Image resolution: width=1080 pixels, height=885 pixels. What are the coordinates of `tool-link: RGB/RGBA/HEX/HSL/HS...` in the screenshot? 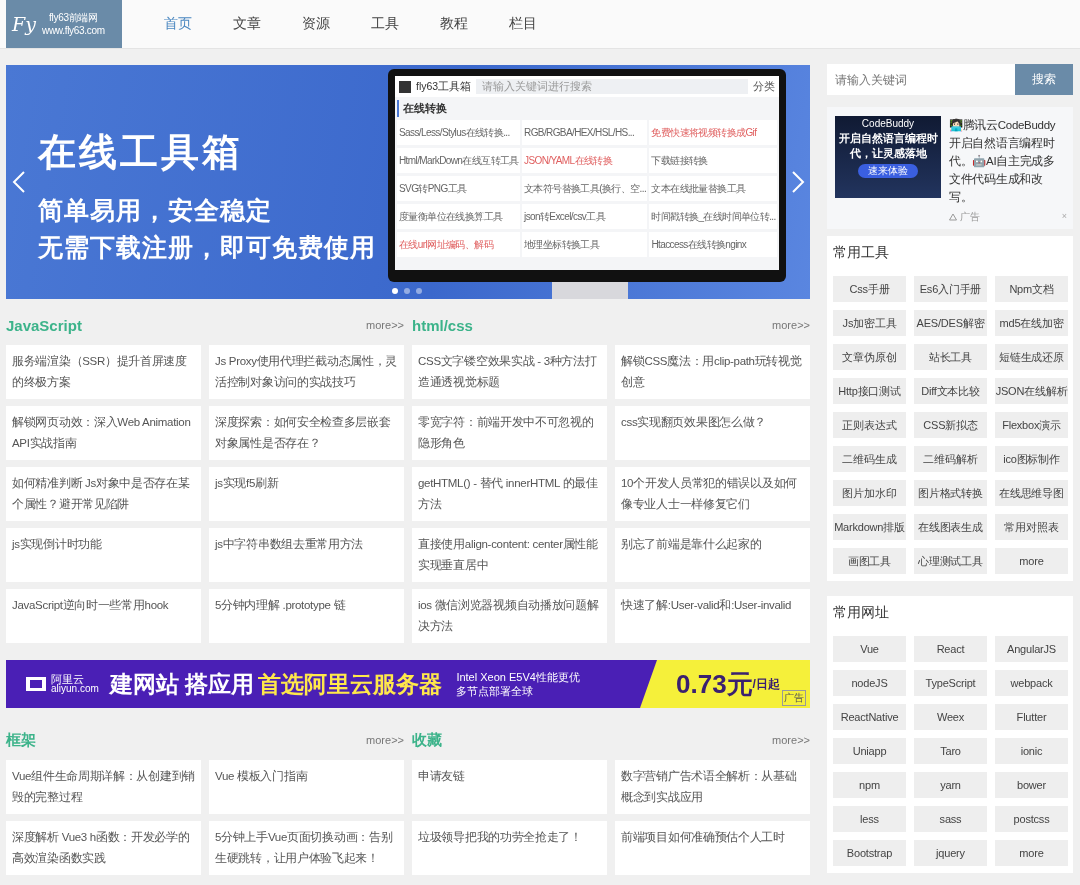 It's located at (585, 132).